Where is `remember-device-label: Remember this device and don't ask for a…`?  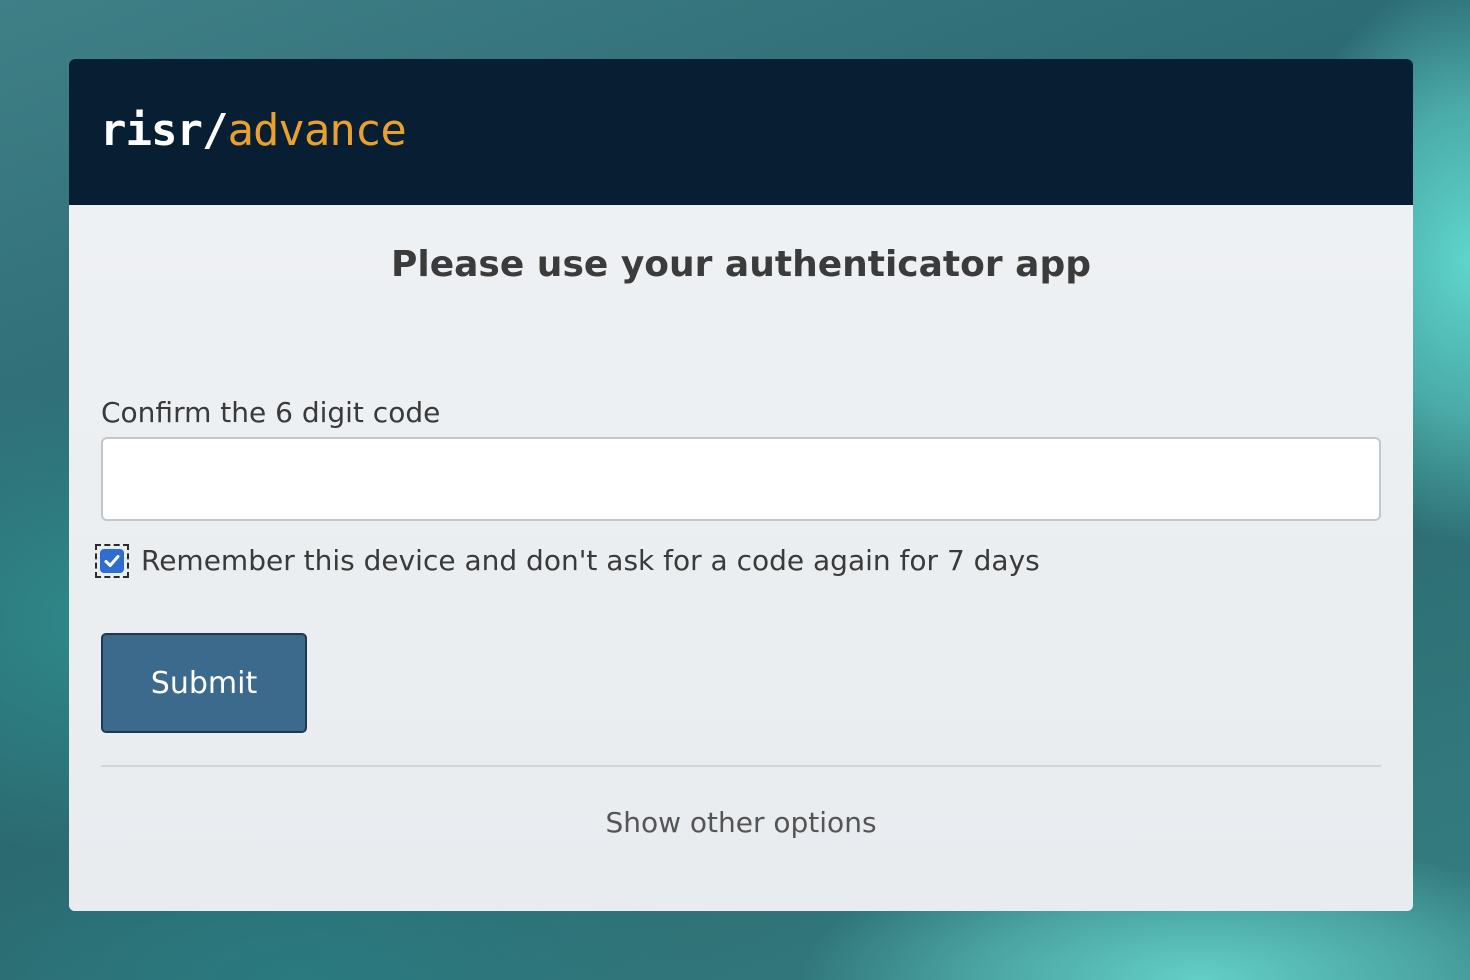
remember-device-label: Remember this device and don't ask for a… is located at coordinates (590, 561).